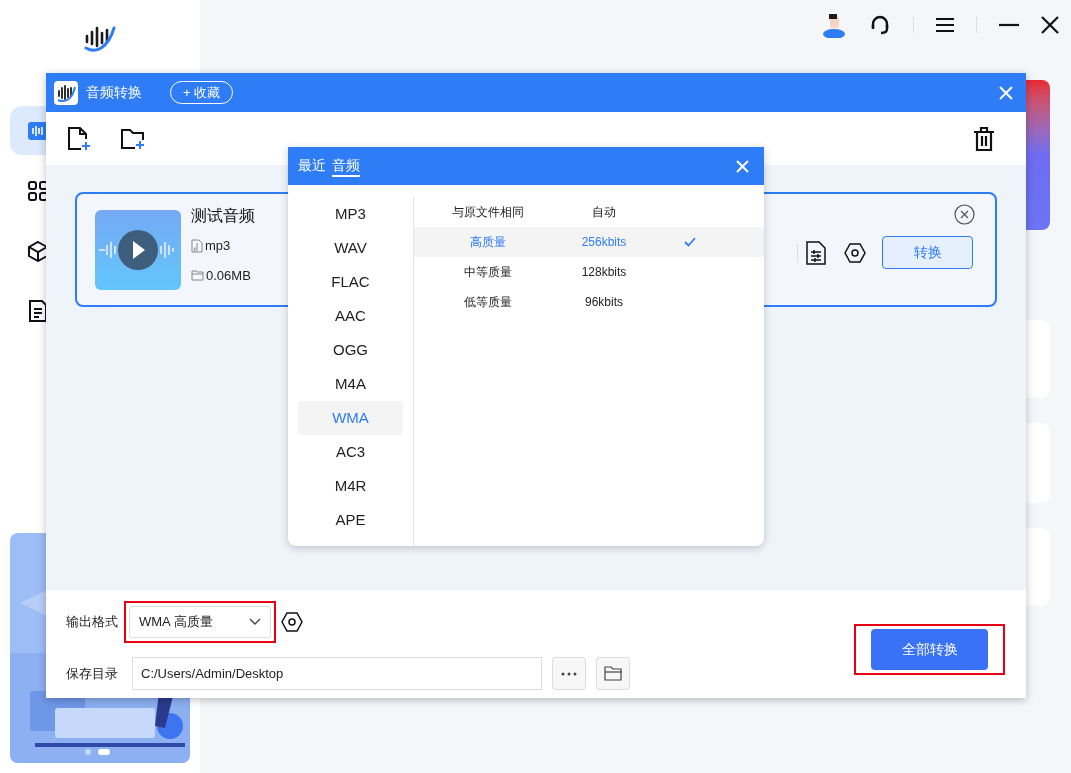  Describe the element at coordinates (100, 38) in the screenshot. I see `logo-icon` at that location.